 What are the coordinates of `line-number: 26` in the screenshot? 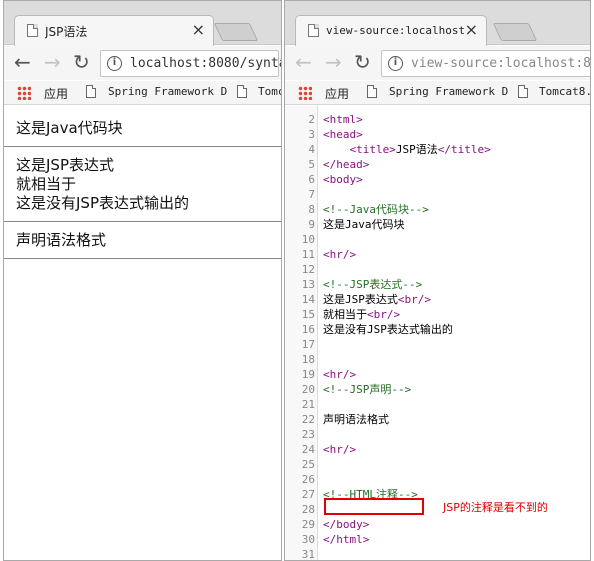 It's located at (308, 479).